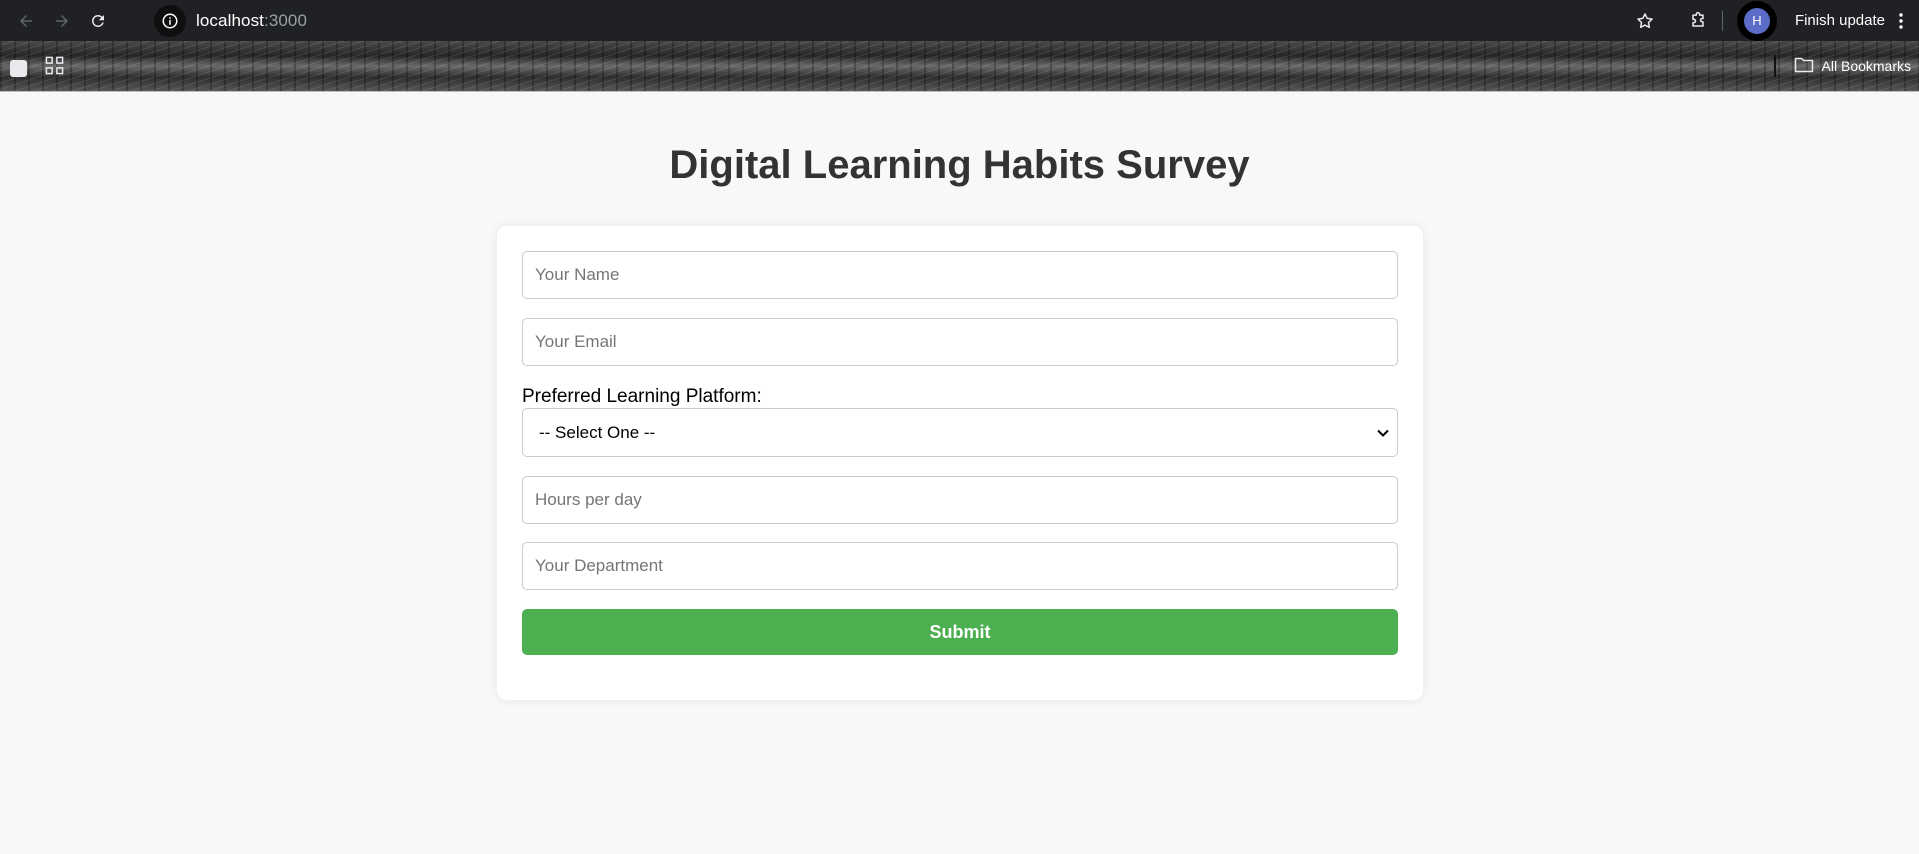 The height and width of the screenshot is (854, 1919). What do you see at coordinates (18, 68) in the screenshot?
I see `tab-groups-icon` at bounding box center [18, 68].